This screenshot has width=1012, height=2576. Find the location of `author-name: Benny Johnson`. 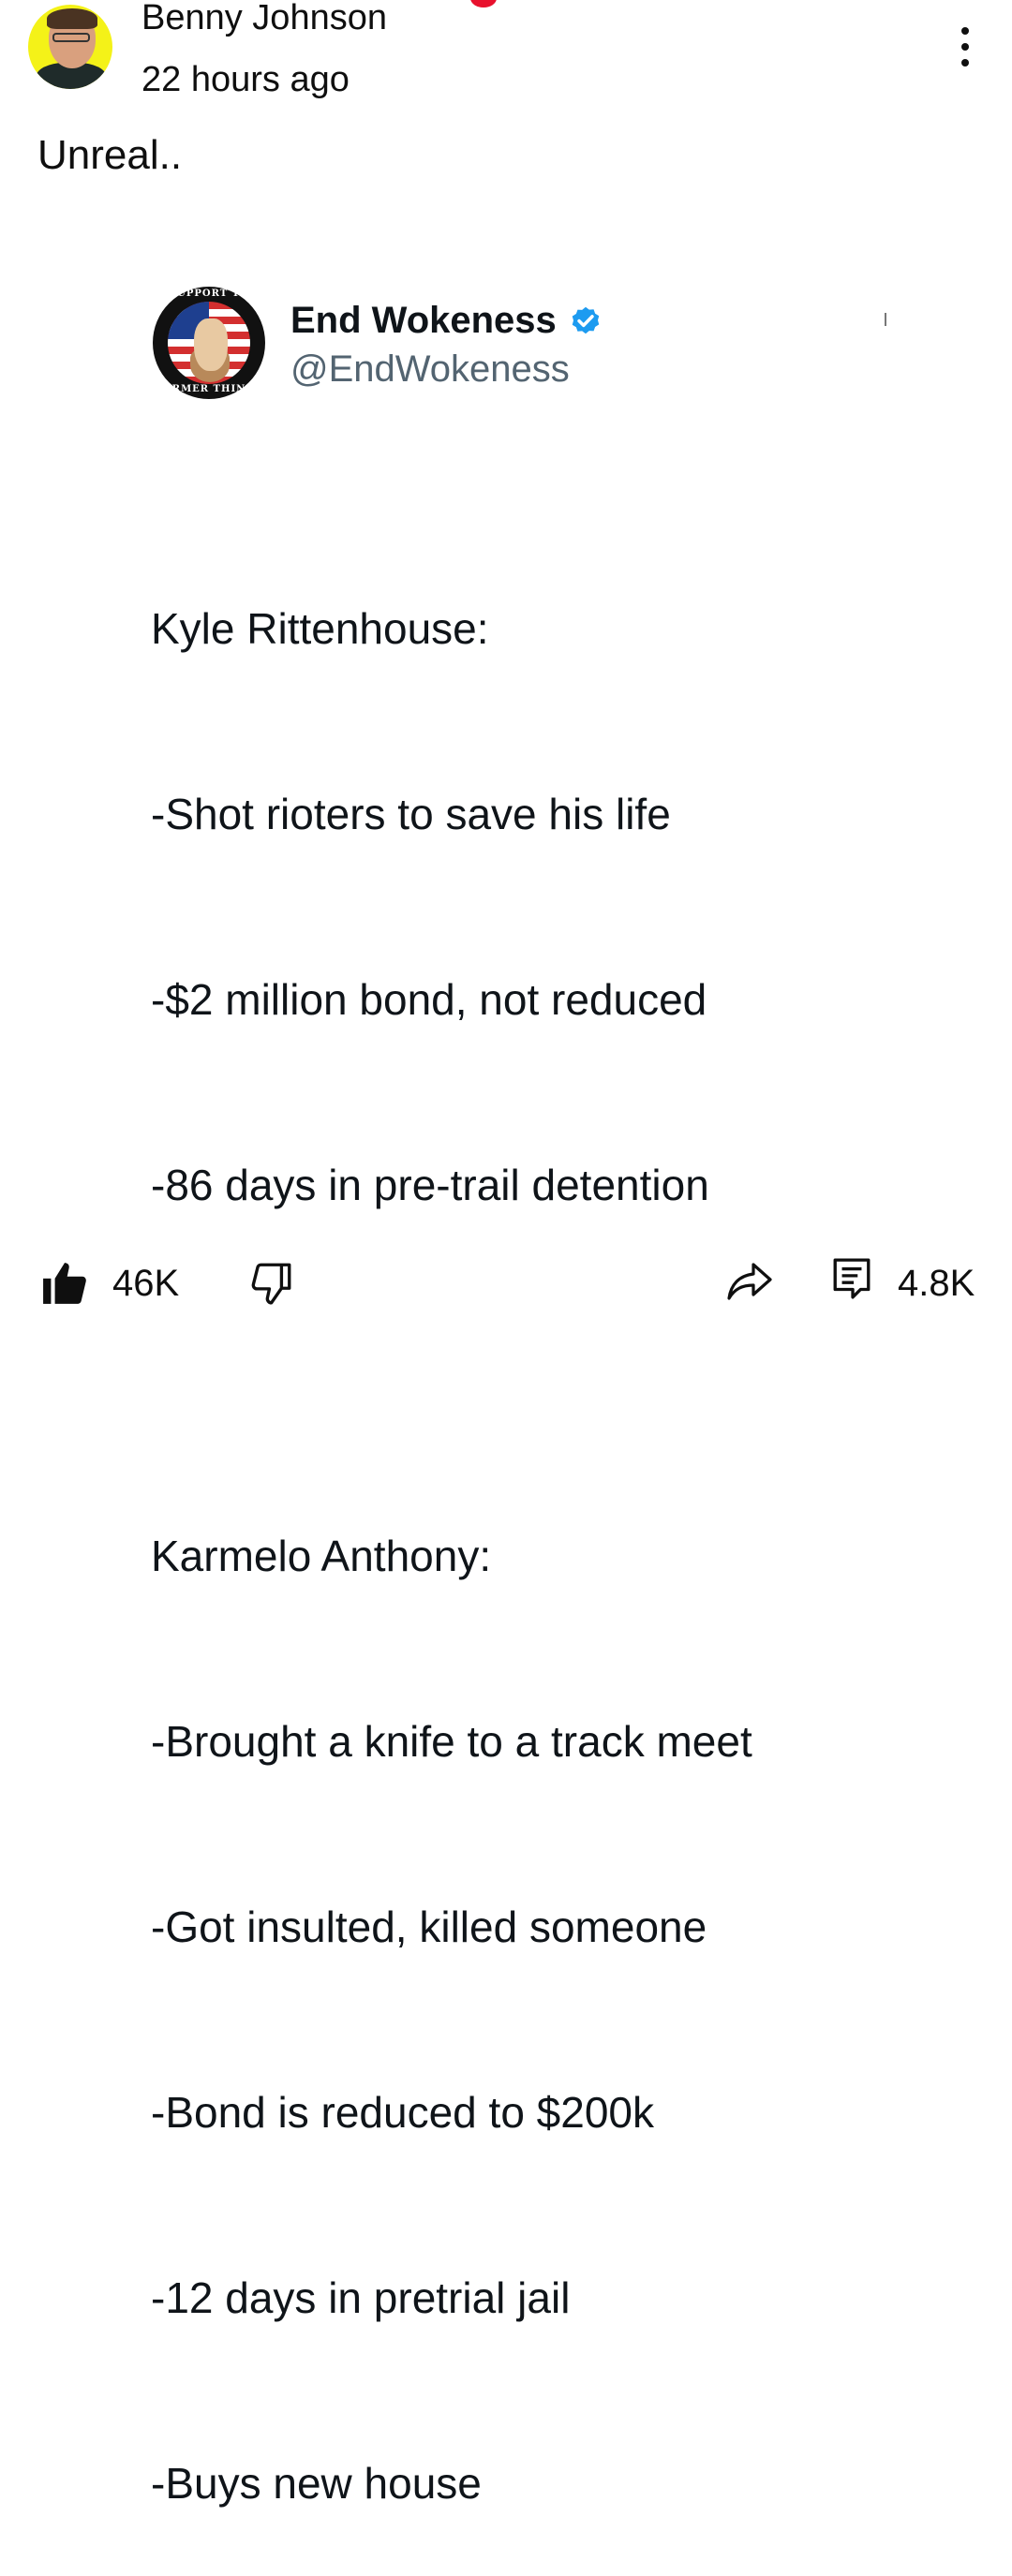

author-name: Benny Johnson is located at coordinates (264, 19).